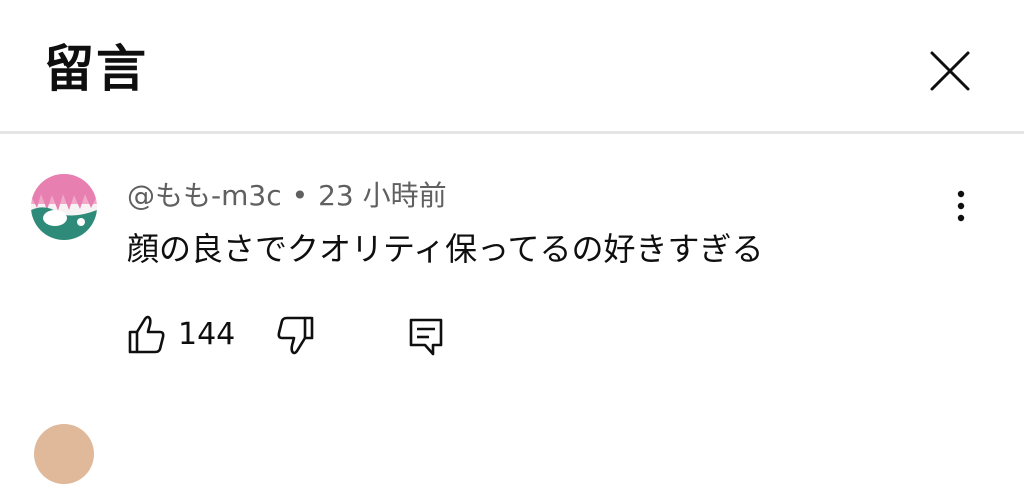  Describe the element at coordinates (512, 132) in the screenshot. I see `header-divider` at that location.